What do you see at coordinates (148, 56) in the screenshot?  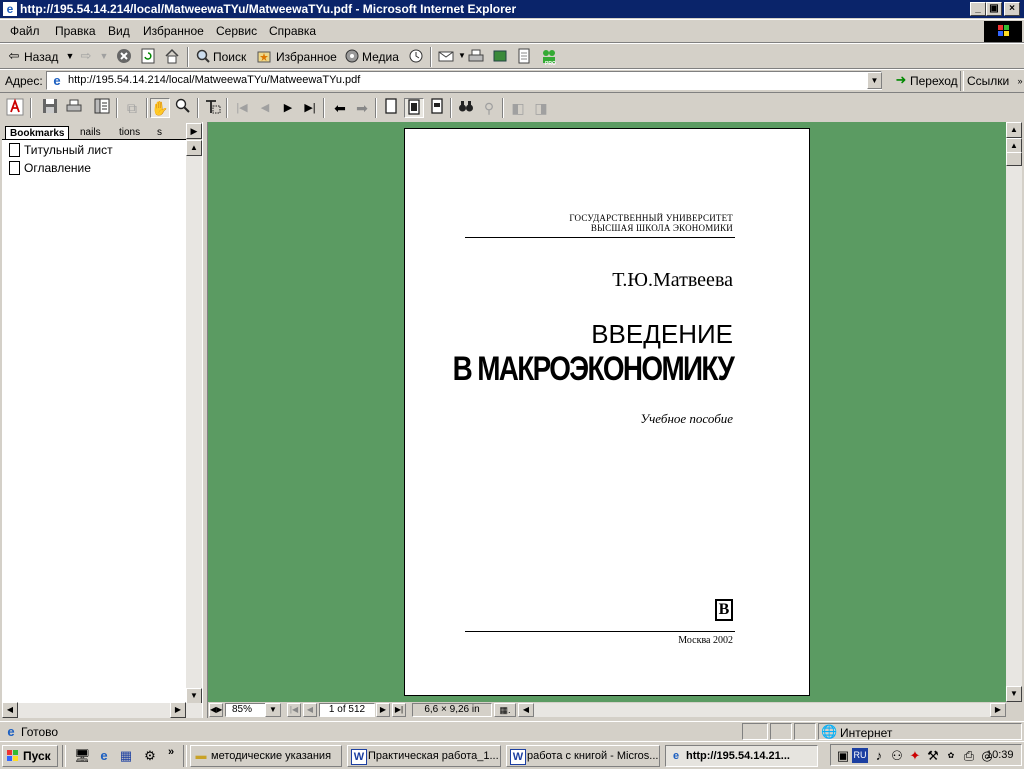 I see `refresh-icon` at bounding box center [148, 56].